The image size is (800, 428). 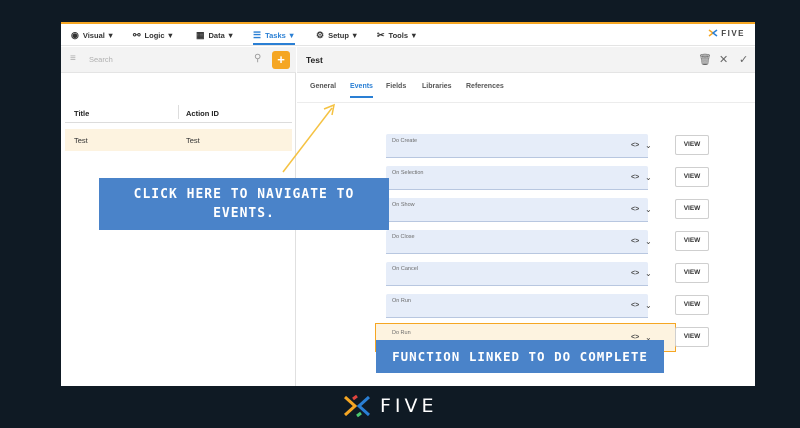 I want to click on record-header: Test 🗑 ✕ ✓, so click(x=526, y=60).